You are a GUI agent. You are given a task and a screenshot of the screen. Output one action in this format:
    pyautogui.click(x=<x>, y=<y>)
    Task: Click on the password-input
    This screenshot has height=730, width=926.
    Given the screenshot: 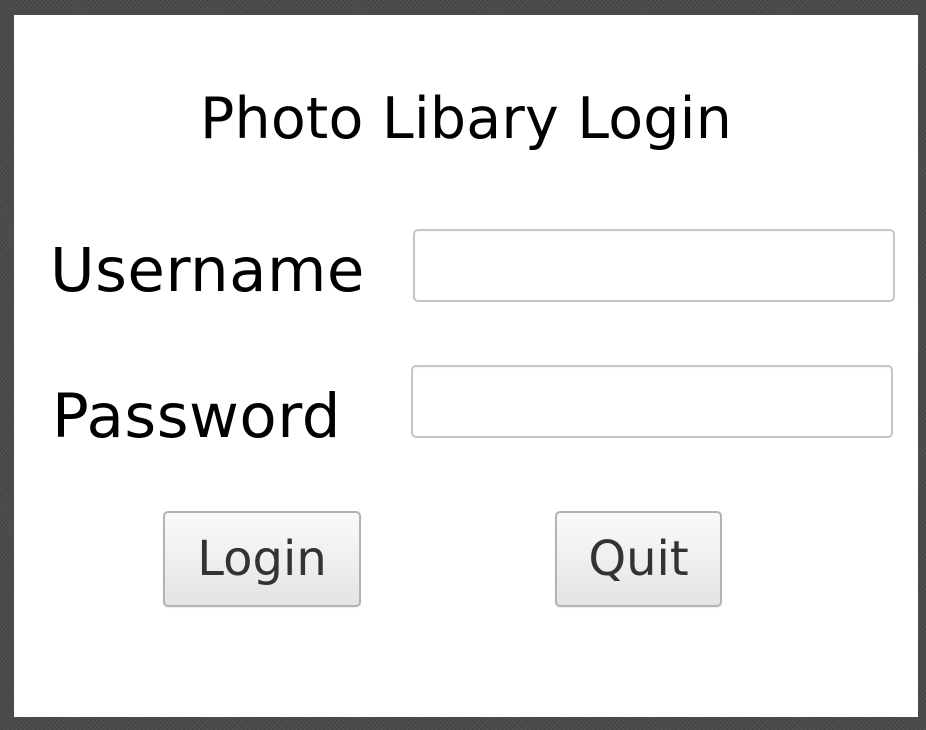 What is the action you would take?
    pyautogui.click(x=652, y=401)
    